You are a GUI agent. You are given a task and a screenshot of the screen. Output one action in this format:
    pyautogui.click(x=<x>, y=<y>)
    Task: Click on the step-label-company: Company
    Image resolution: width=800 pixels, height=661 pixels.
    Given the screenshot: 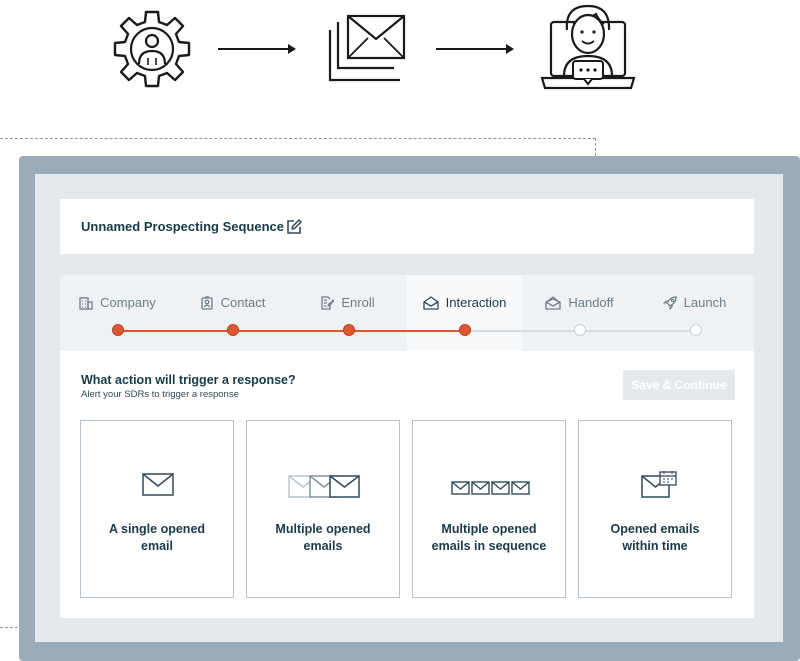 What is the action you would take?
    pyautogui.click(x=128, y=302)
    